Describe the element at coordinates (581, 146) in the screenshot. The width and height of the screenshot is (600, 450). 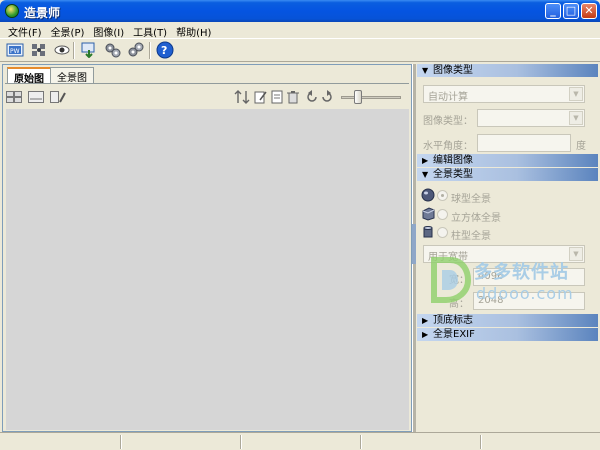
I see `angle-unit: 度` at that location.